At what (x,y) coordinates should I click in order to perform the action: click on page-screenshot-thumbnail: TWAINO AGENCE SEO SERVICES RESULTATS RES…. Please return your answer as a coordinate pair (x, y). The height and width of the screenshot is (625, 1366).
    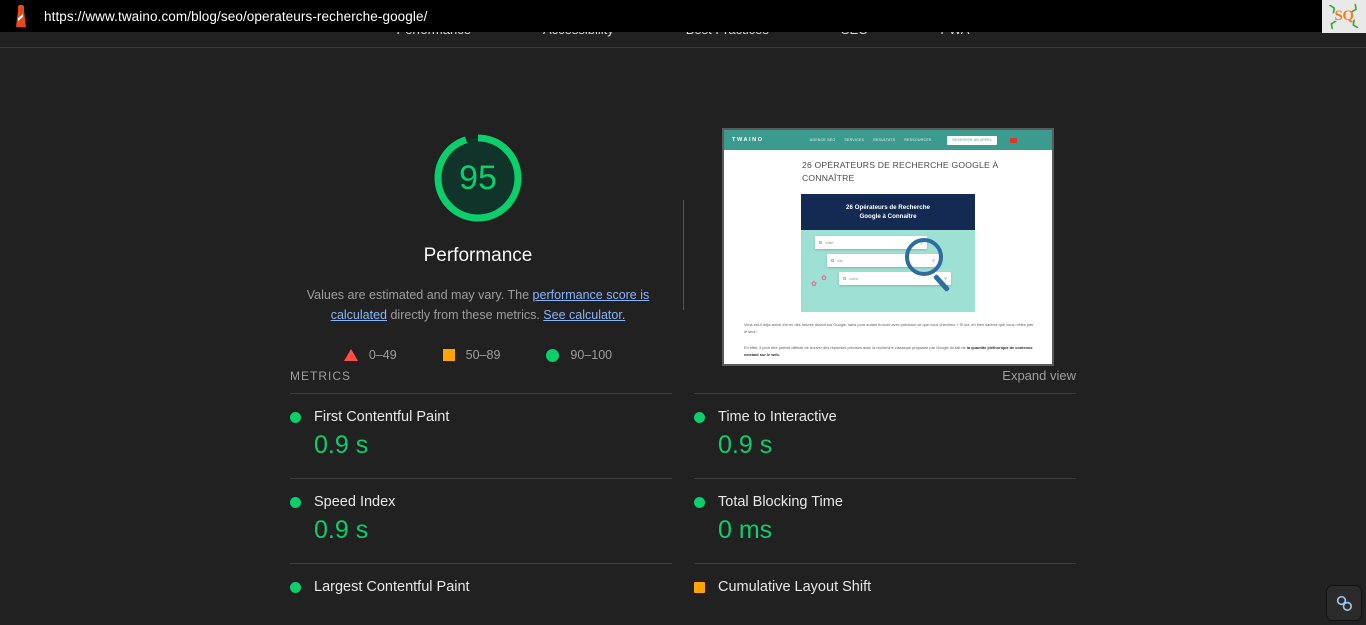
    Looking at the image, I should click on (888, 247).